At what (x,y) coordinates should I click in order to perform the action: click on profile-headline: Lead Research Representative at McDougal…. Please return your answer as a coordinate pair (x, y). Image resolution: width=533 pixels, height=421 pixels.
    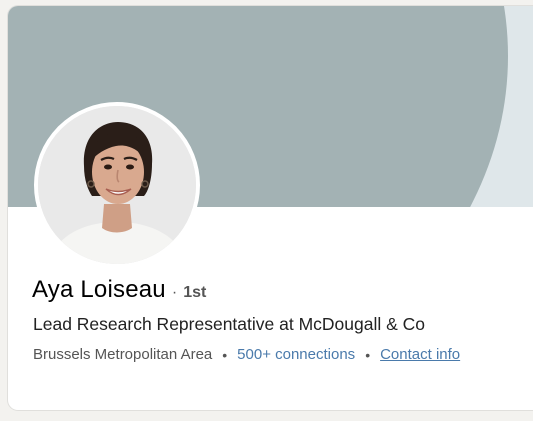
    Looking at the image, I should click on (229, 324).